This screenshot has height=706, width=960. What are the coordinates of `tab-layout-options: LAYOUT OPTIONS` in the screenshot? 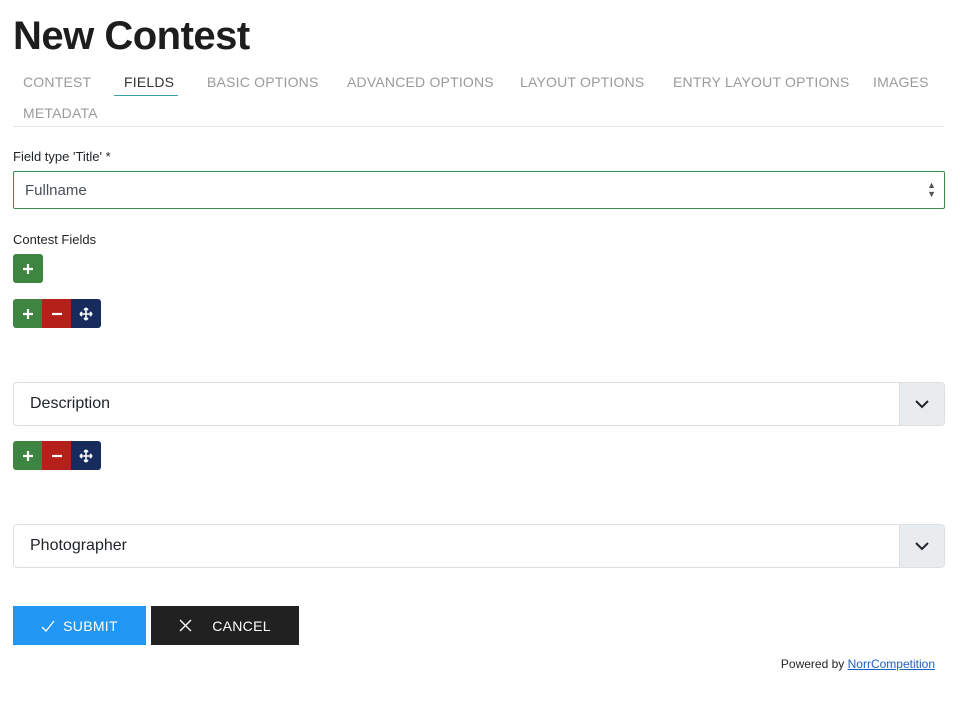 It's located at (582, 82).